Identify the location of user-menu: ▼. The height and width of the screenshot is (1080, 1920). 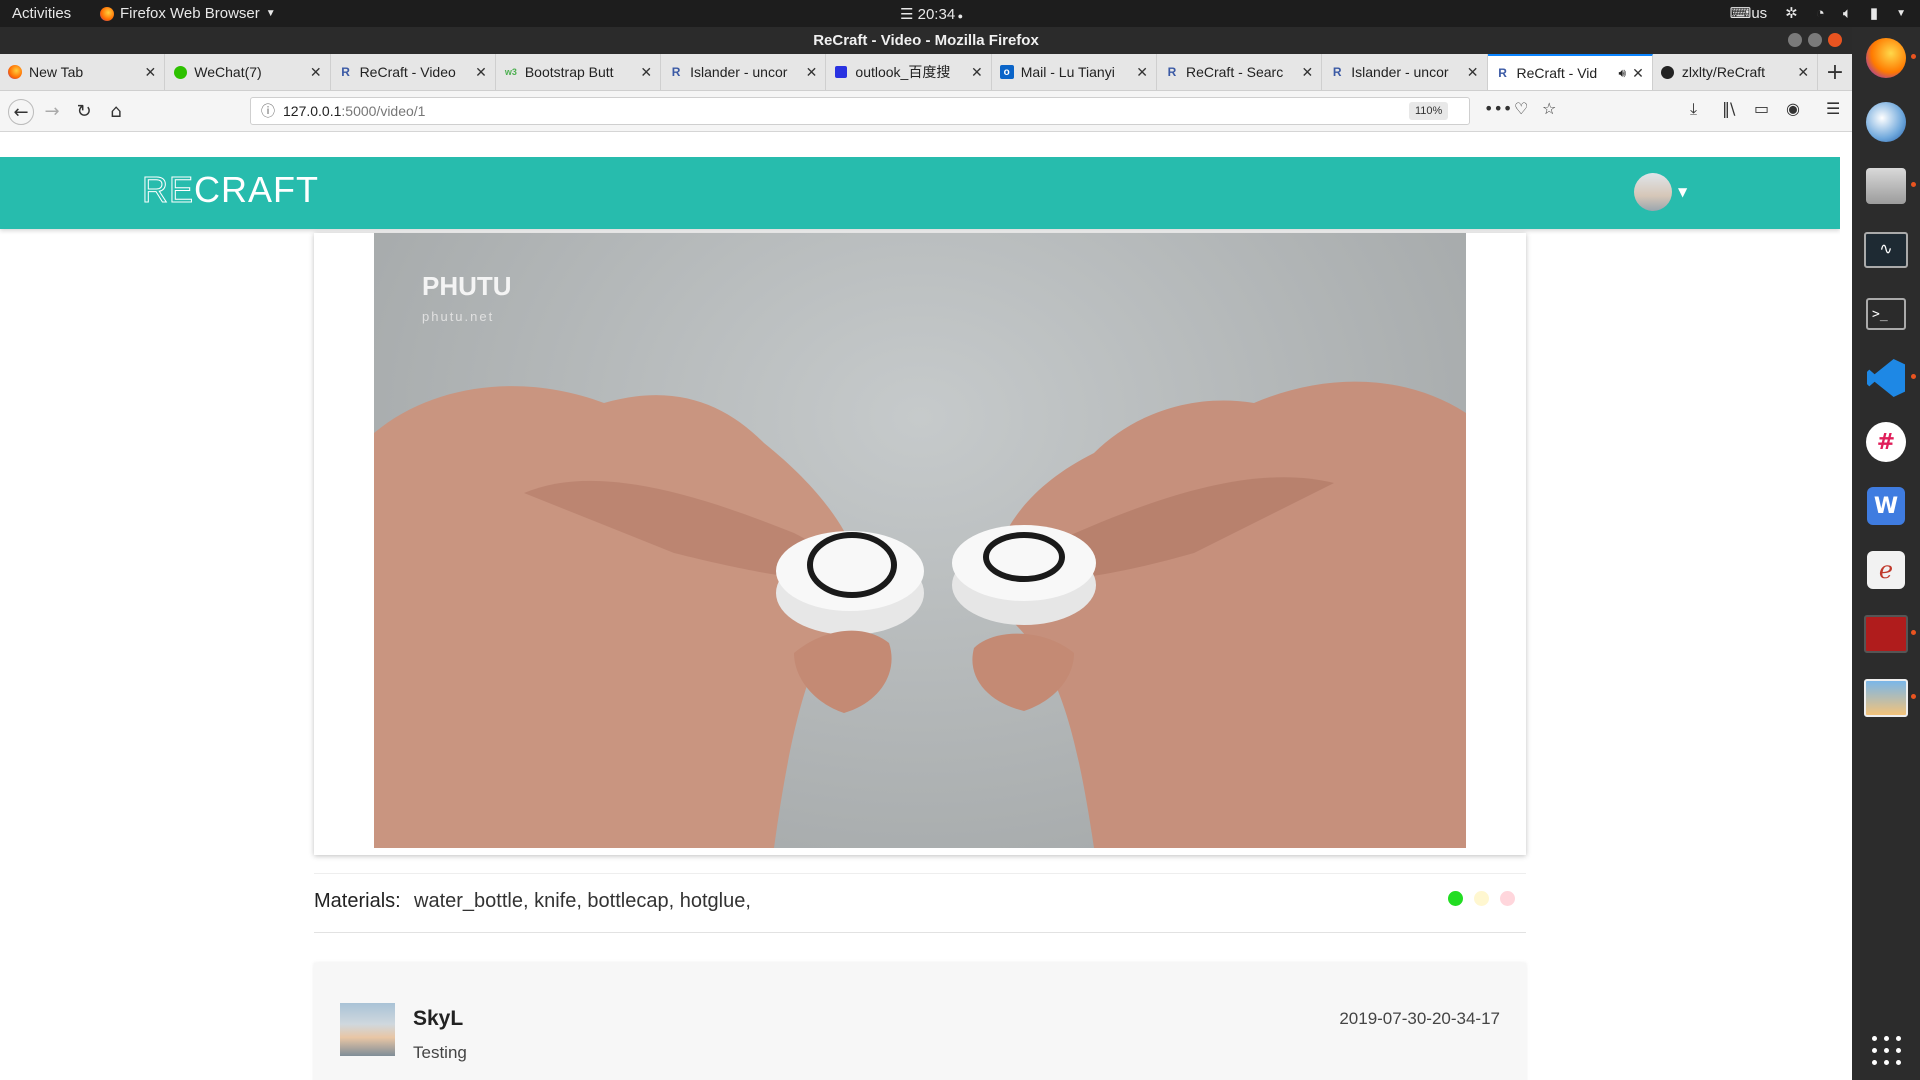
(1660, 192).